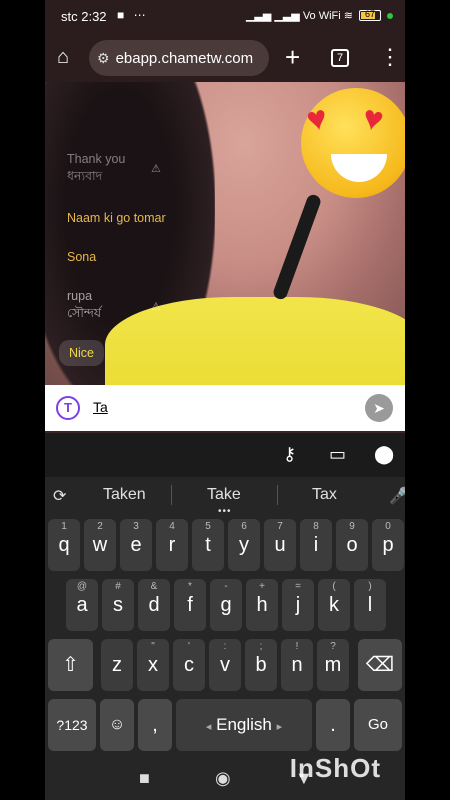 This screenshot has width=450, height=800. Describe the element at coordinates (297, 247) in the screenshot. I see `video-earphone-cord` at that location.